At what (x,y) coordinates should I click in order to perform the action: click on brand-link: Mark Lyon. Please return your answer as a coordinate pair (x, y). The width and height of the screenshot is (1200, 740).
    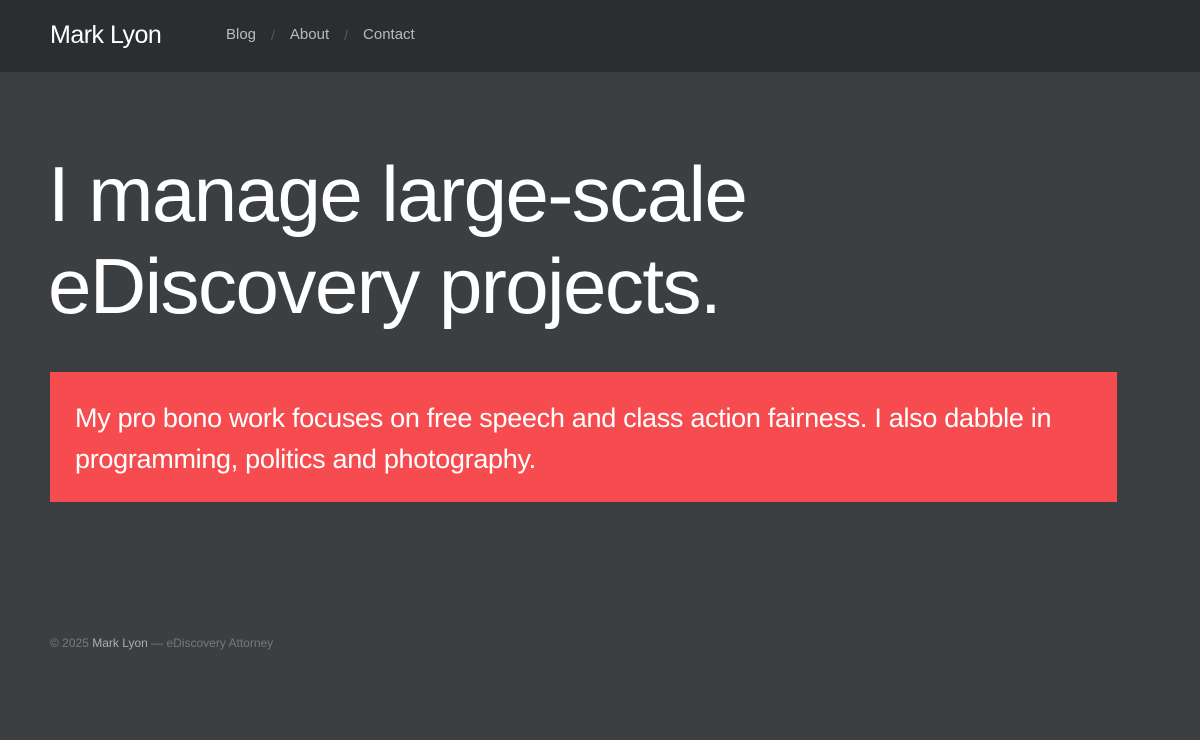
    Looking at the image, I should click on (106, 35).